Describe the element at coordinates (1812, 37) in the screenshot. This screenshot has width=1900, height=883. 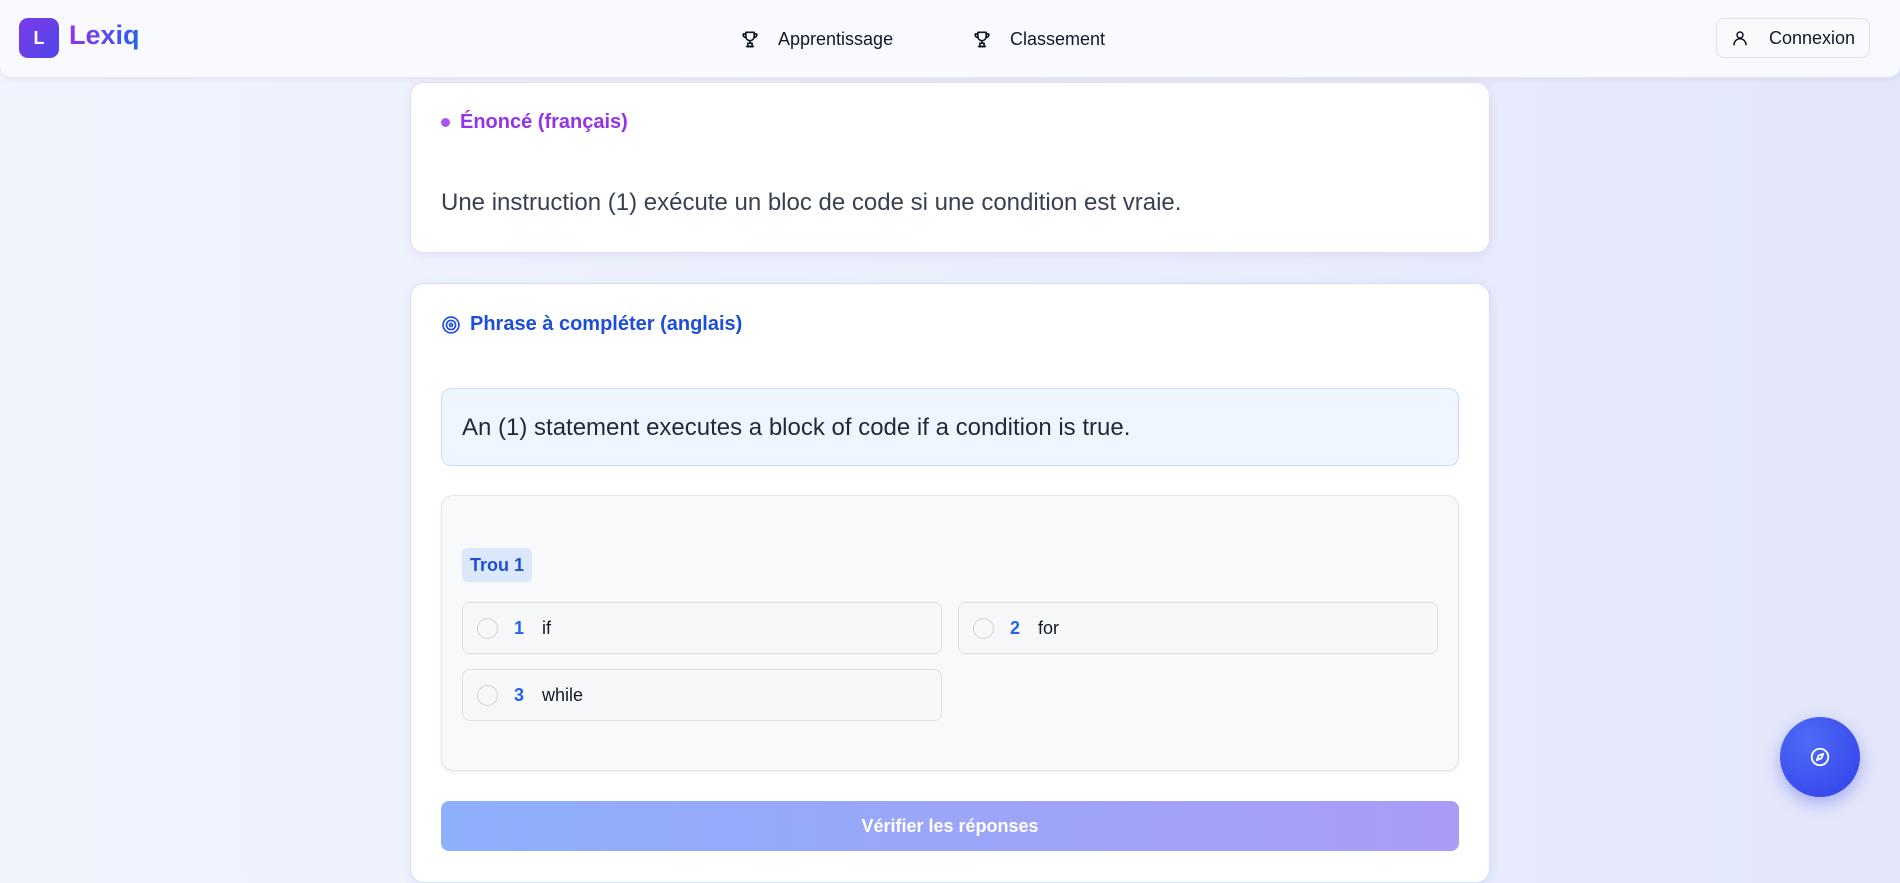
I see `login-label: Connexion` at that location.